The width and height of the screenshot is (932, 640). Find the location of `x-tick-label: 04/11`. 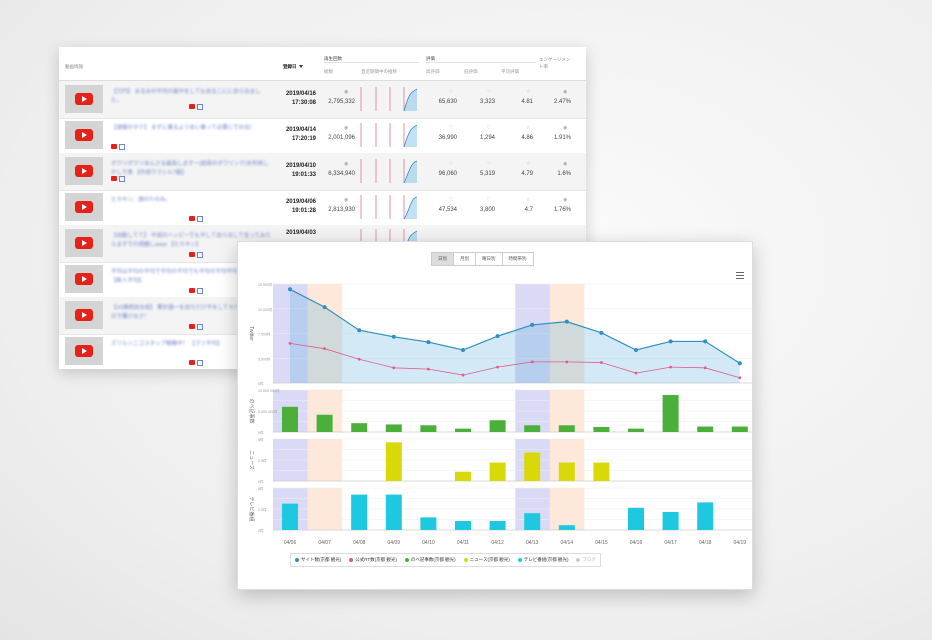

x-tick-label: 04/11 is located at coordinates (463, 543).